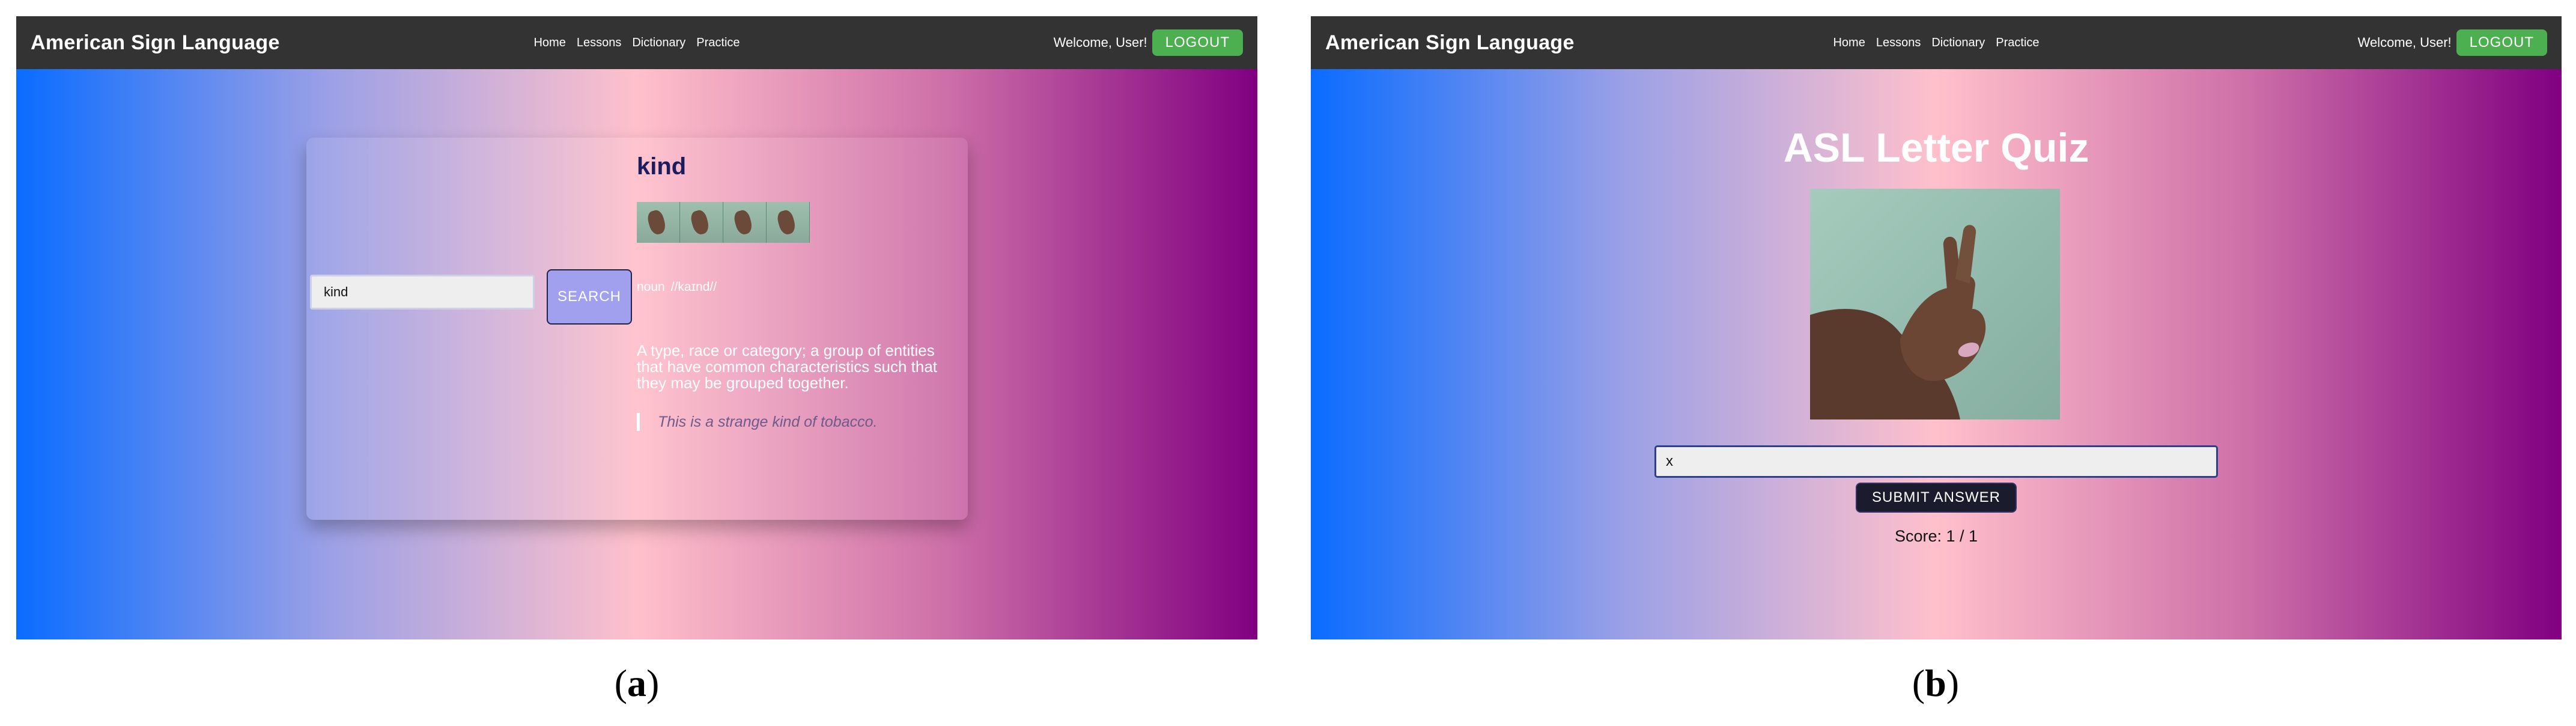  What do you see at coordinates (757, 422) in the screenshot?
I see `example-quote: This is a strange kind of tobacco.` at bounding box center [757, 422].